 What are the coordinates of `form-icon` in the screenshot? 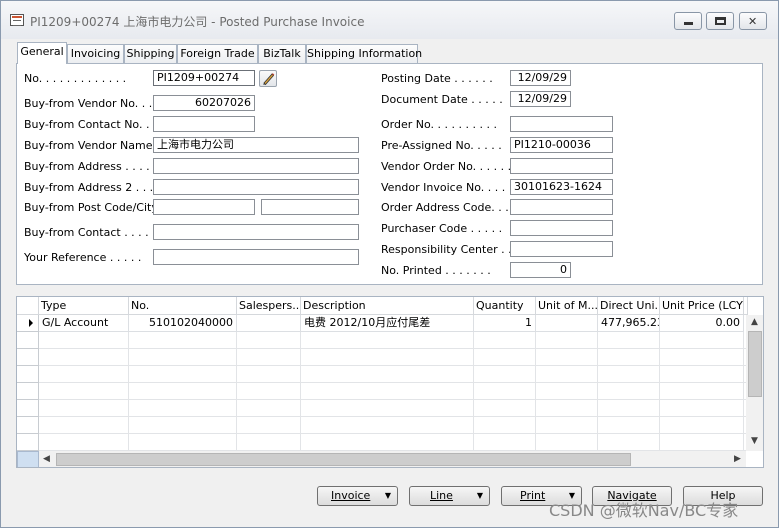 It's located at (17, 20).